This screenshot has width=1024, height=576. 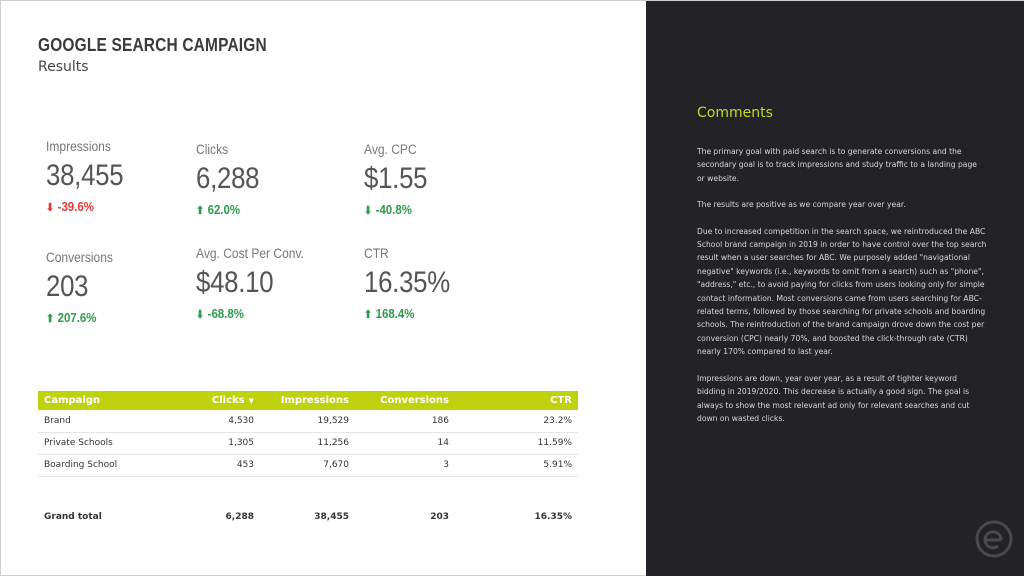 I want to click on kpi-avg-cost-per-conv: Avg. Cost Per Conv. $48.10 ⬇ -68.8%, so click(x=271, y=283).